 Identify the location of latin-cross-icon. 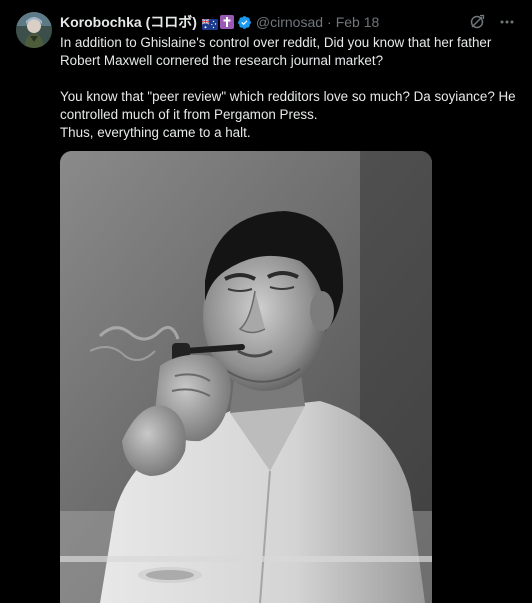
(226, 22).